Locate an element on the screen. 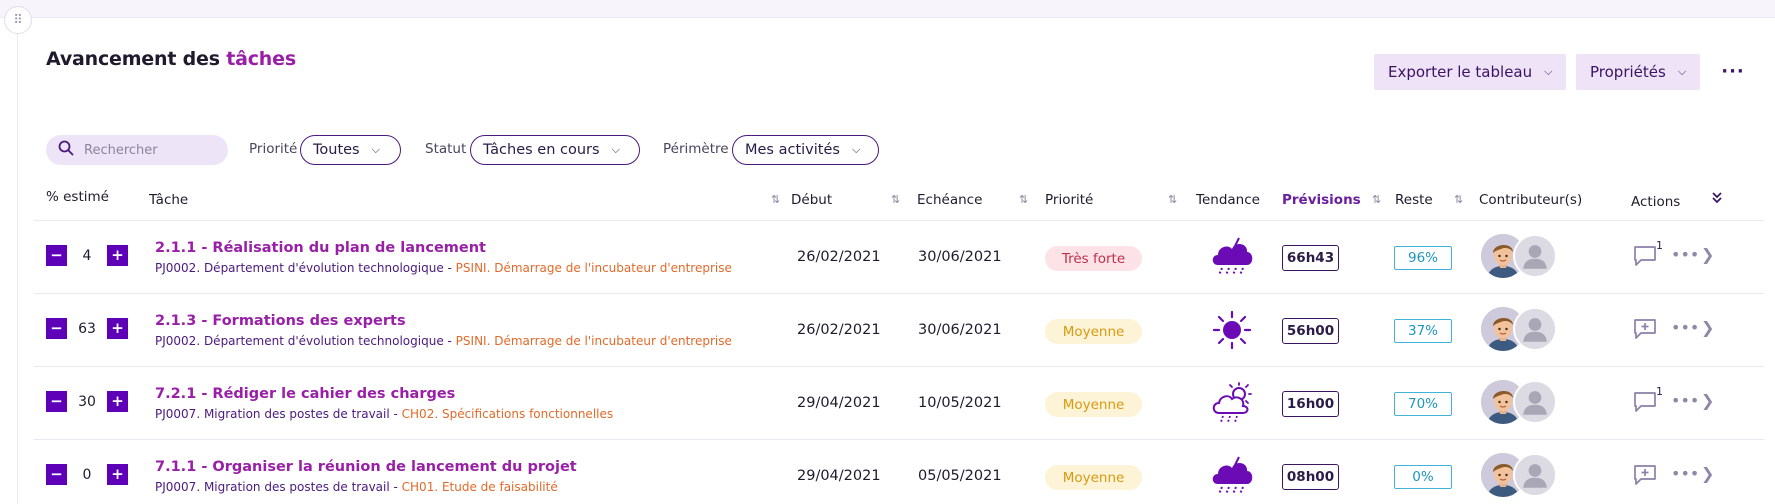 The width and height of the screenshot is (1775, 504). remaining-value: 70% is located at coordinates (1423, 404).